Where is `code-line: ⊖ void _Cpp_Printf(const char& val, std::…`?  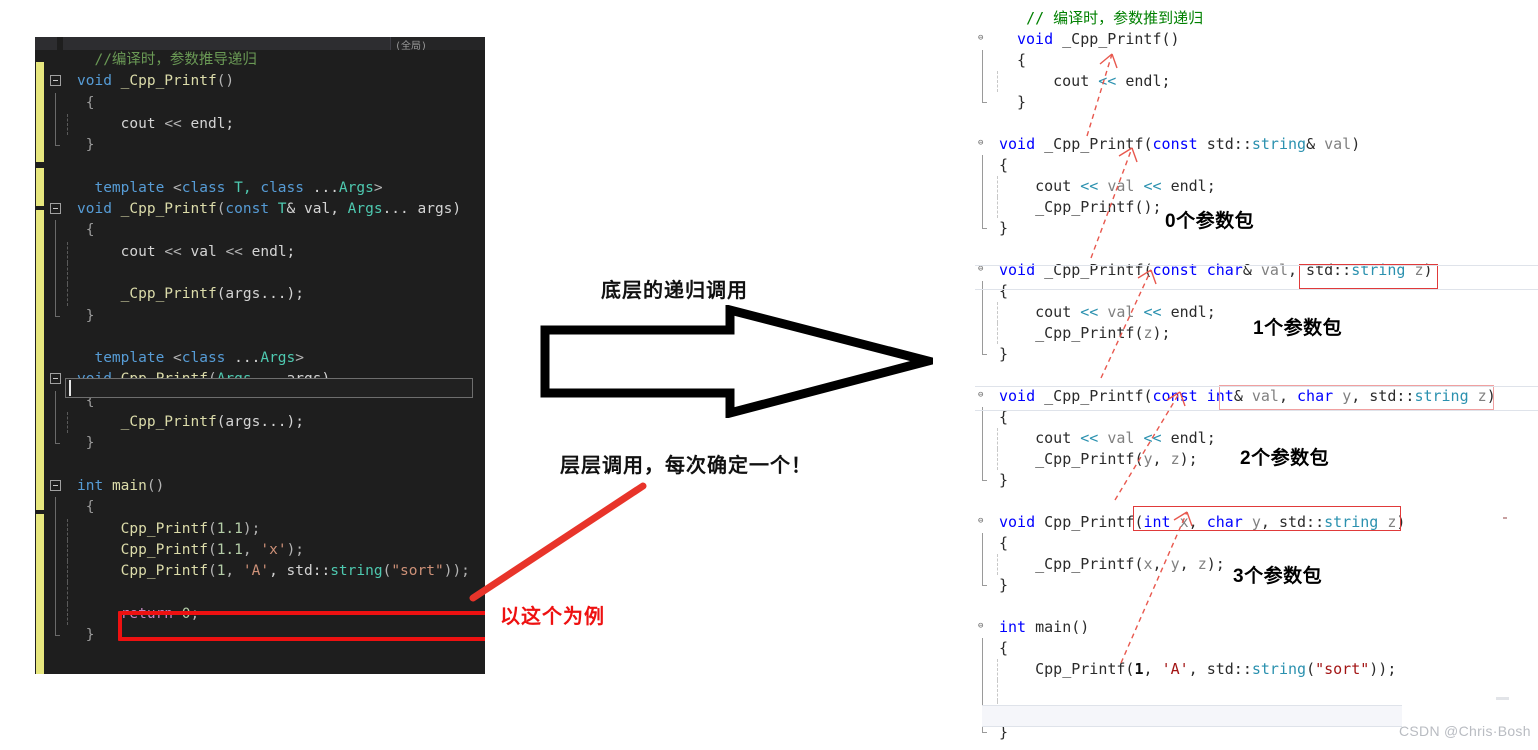 code-line: ⊖ void _Cpp_Printf(const char& val, std::… is located at coordinates (1256, 270).